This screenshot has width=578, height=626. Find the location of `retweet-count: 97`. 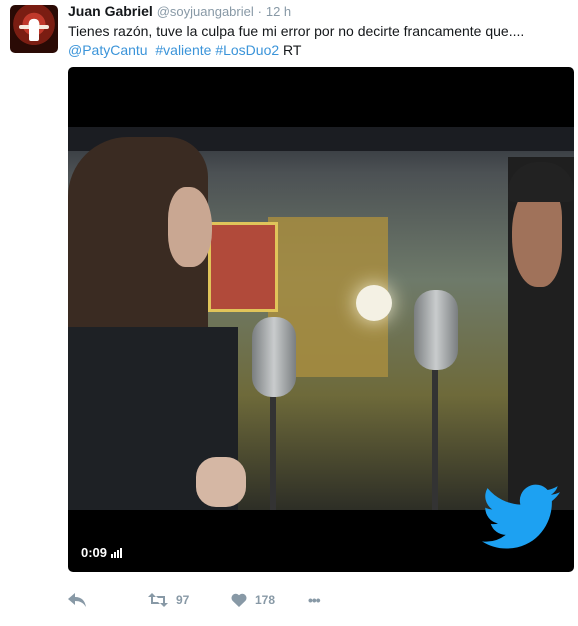

retweet-count: 97 is located at coordinates (183, 600).